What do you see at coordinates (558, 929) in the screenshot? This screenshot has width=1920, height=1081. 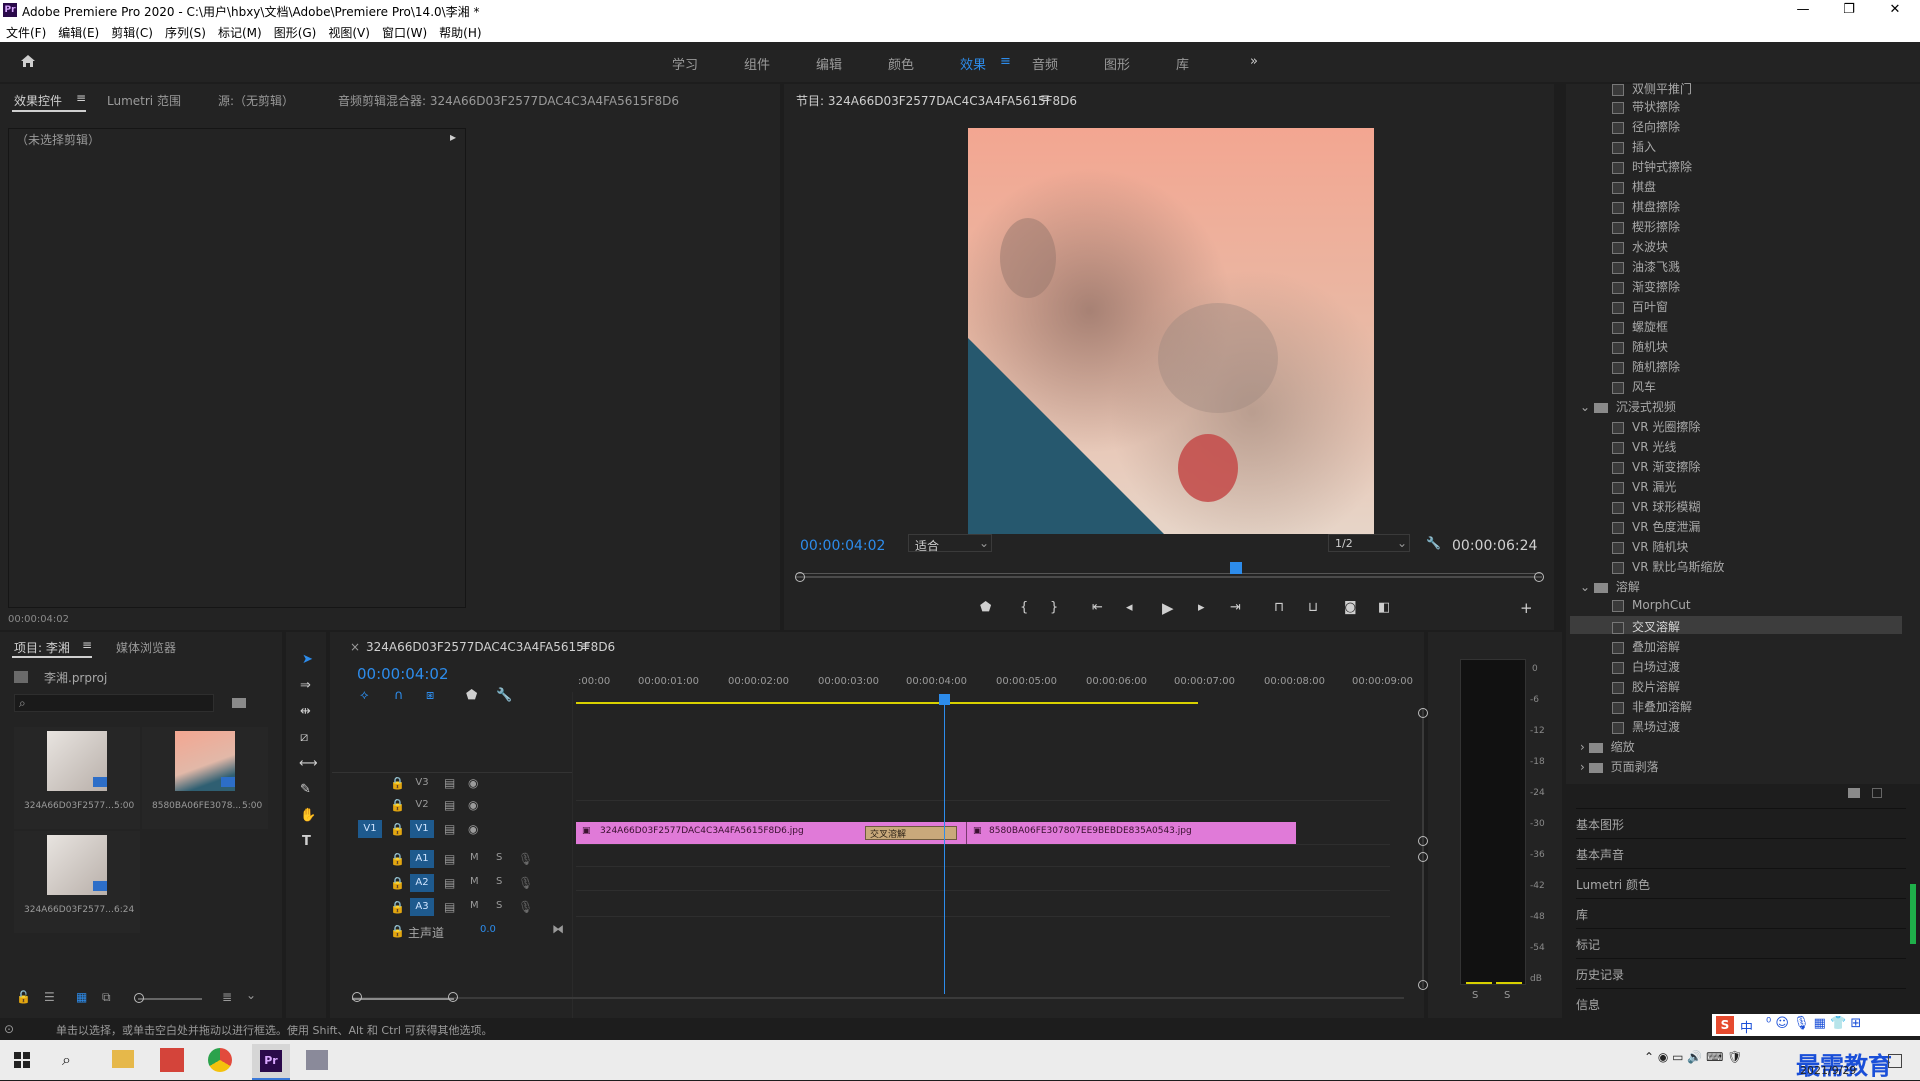 I see `go-to-end-icon: ⧓` at bounding box center [558, 929].